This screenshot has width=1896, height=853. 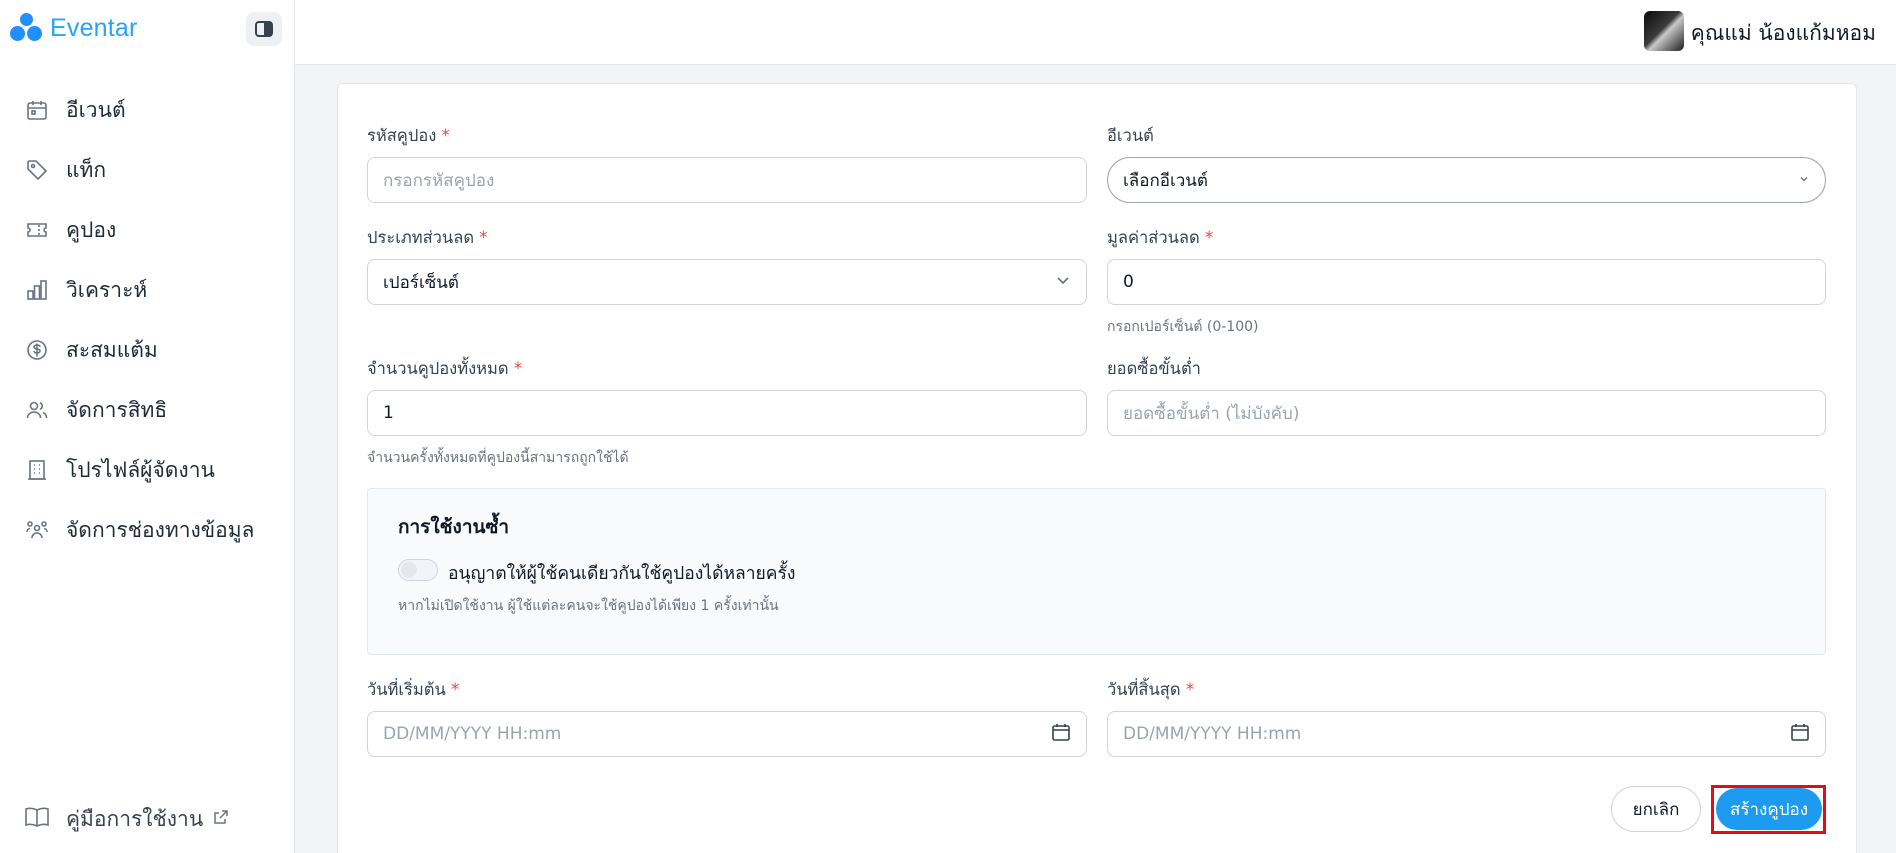 I want to click on reuse-toggle, so click(x=418, y=570).